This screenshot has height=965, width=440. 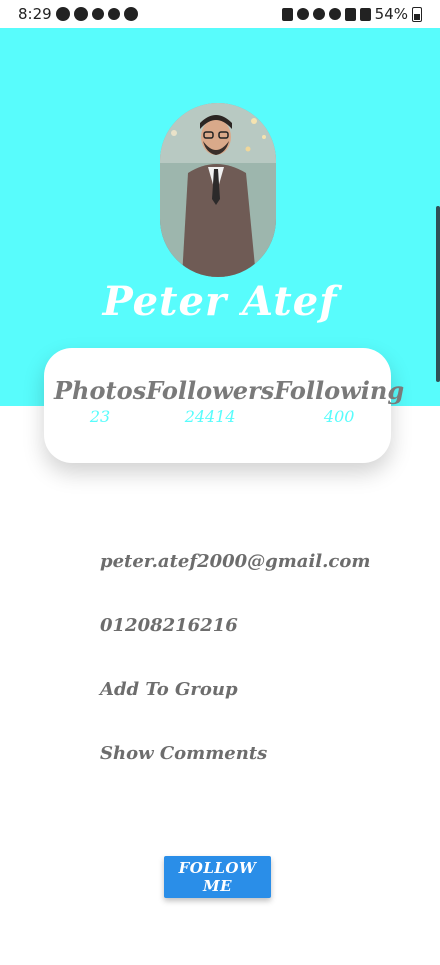 What do you see at coordinates (183, 753) in the screenshot?
I see `show-comments-item: Show Comments` at bounding box center [183, 753].